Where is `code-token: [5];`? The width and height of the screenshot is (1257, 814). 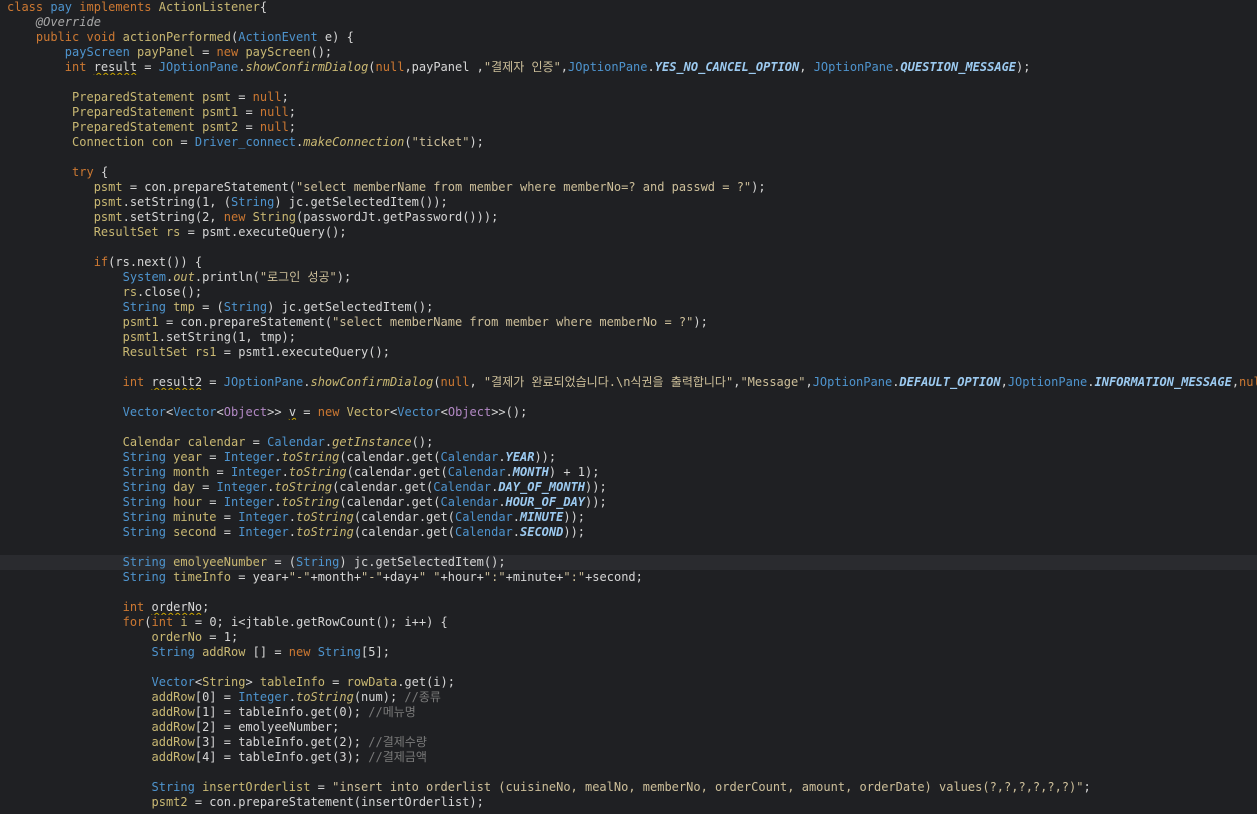 code-token: [5]; is located at coordinates (375, 652).